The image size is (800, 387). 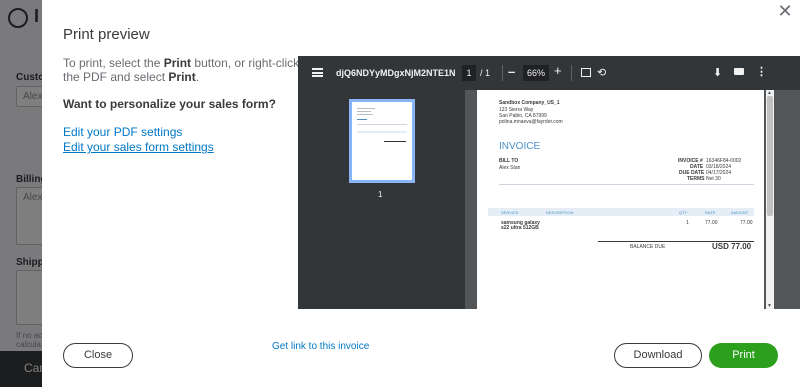 I want to click on invoice-table-header: SERVICE DESCRIPTION QTY RATE AMOUNT, so click(x=621, y=212).